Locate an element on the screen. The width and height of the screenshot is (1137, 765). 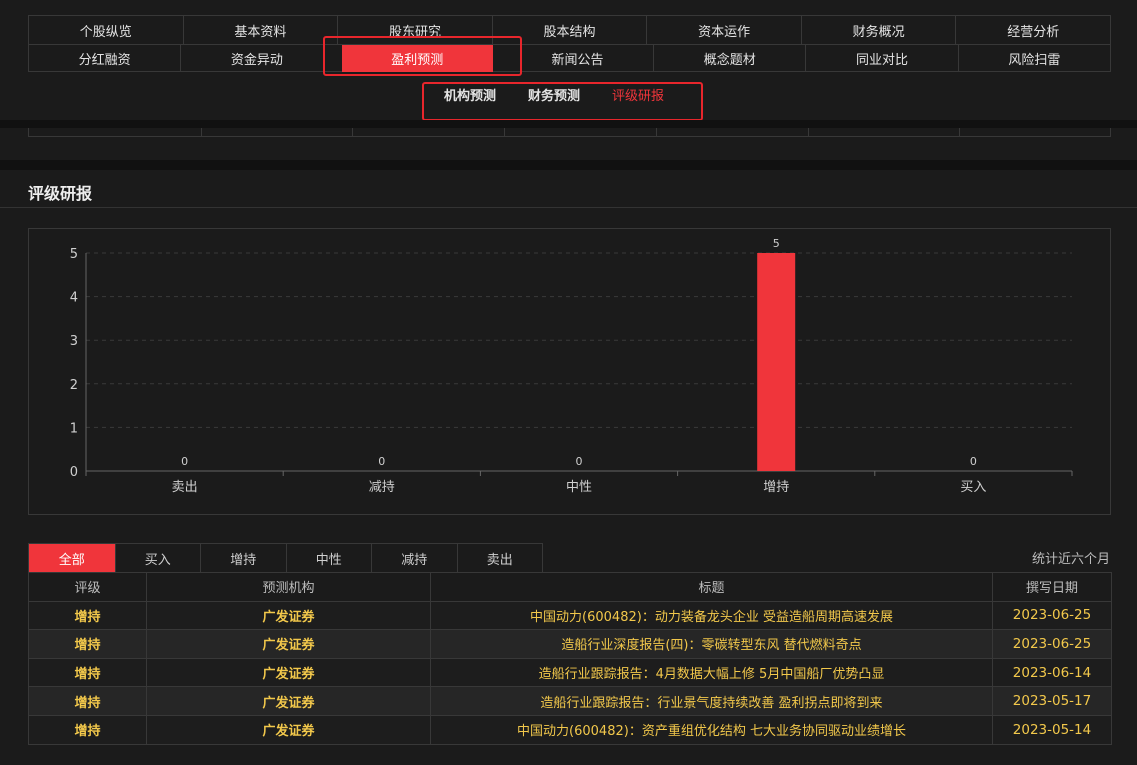
data-label: 5 is located at coordinates (776, 243).